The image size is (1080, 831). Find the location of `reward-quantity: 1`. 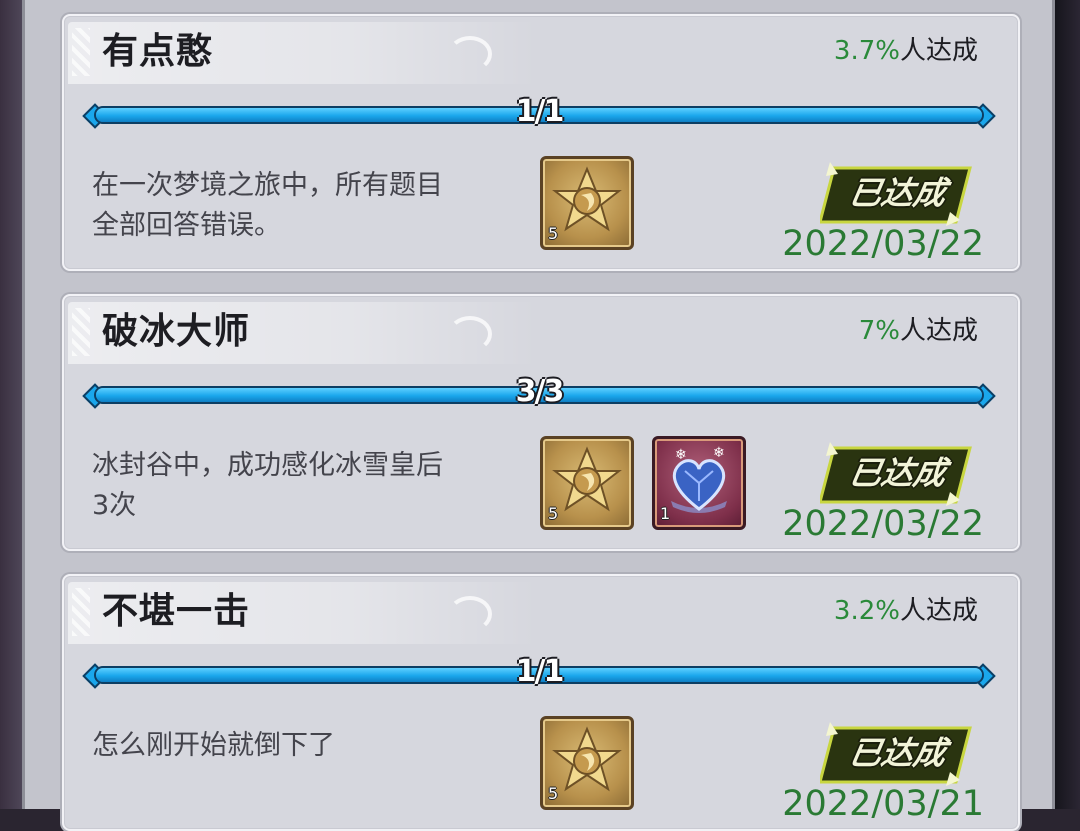

reward-quantity: 1 is located at coordinates (665, 513).